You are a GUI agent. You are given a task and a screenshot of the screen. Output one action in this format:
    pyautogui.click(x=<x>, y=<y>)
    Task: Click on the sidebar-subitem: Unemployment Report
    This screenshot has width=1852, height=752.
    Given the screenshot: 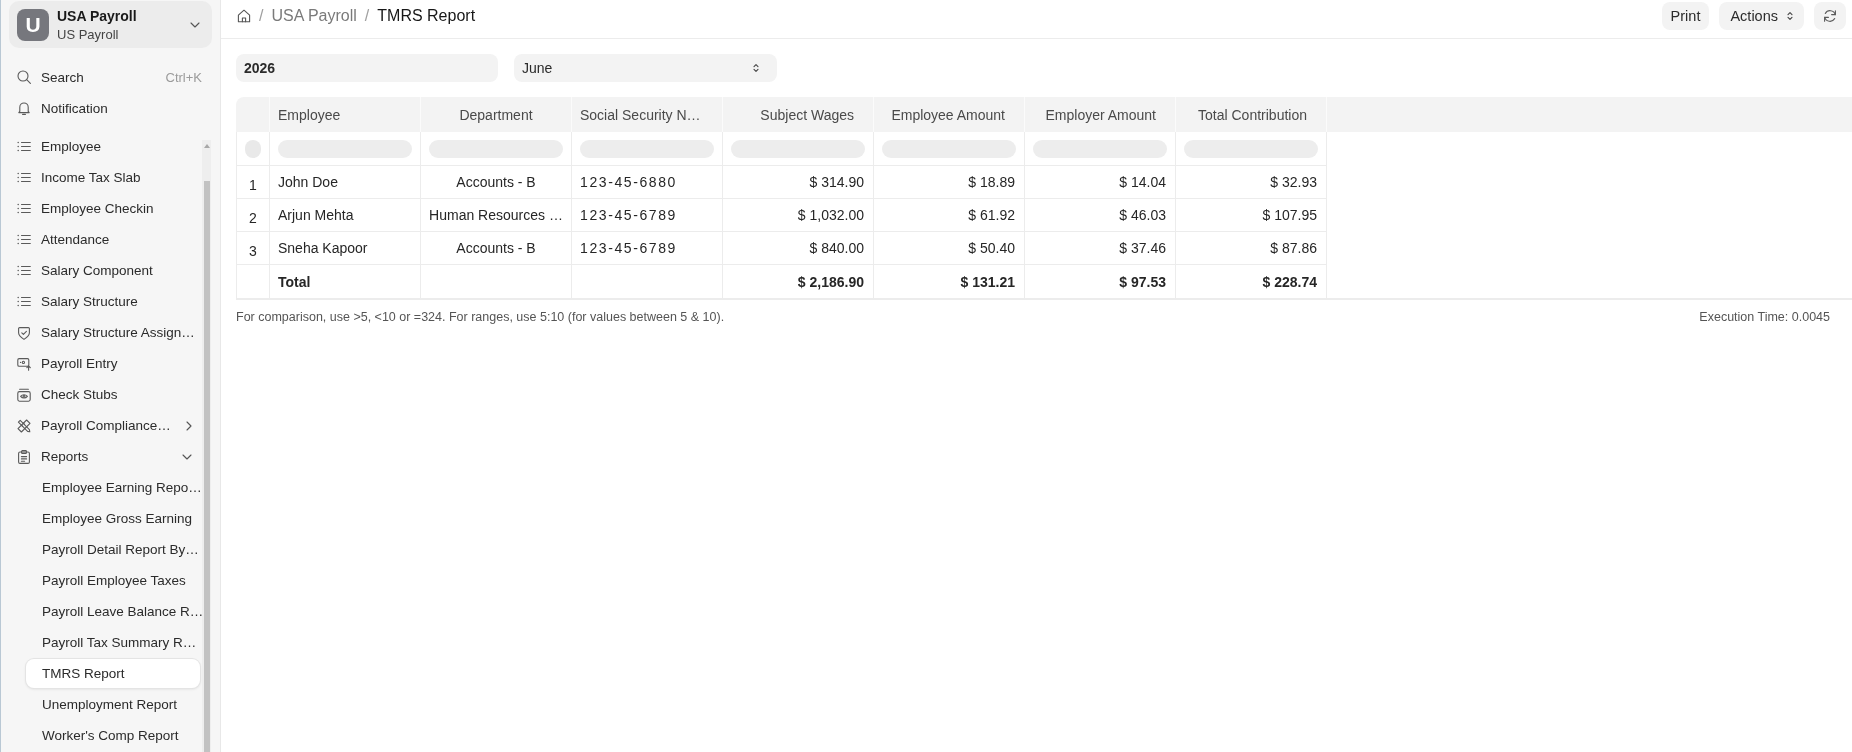 What is the action you would take?
    pyautogui.click(x=113, y=704)
    